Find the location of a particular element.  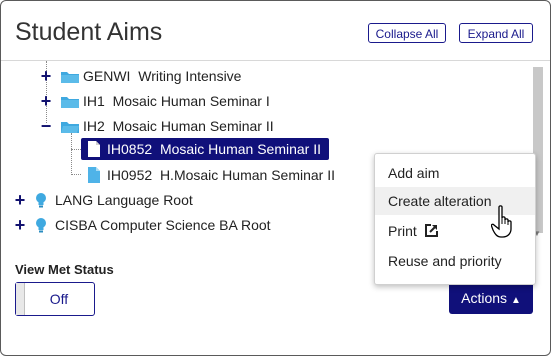

actions-button-label: Actions is located at coordinates (484, 298).